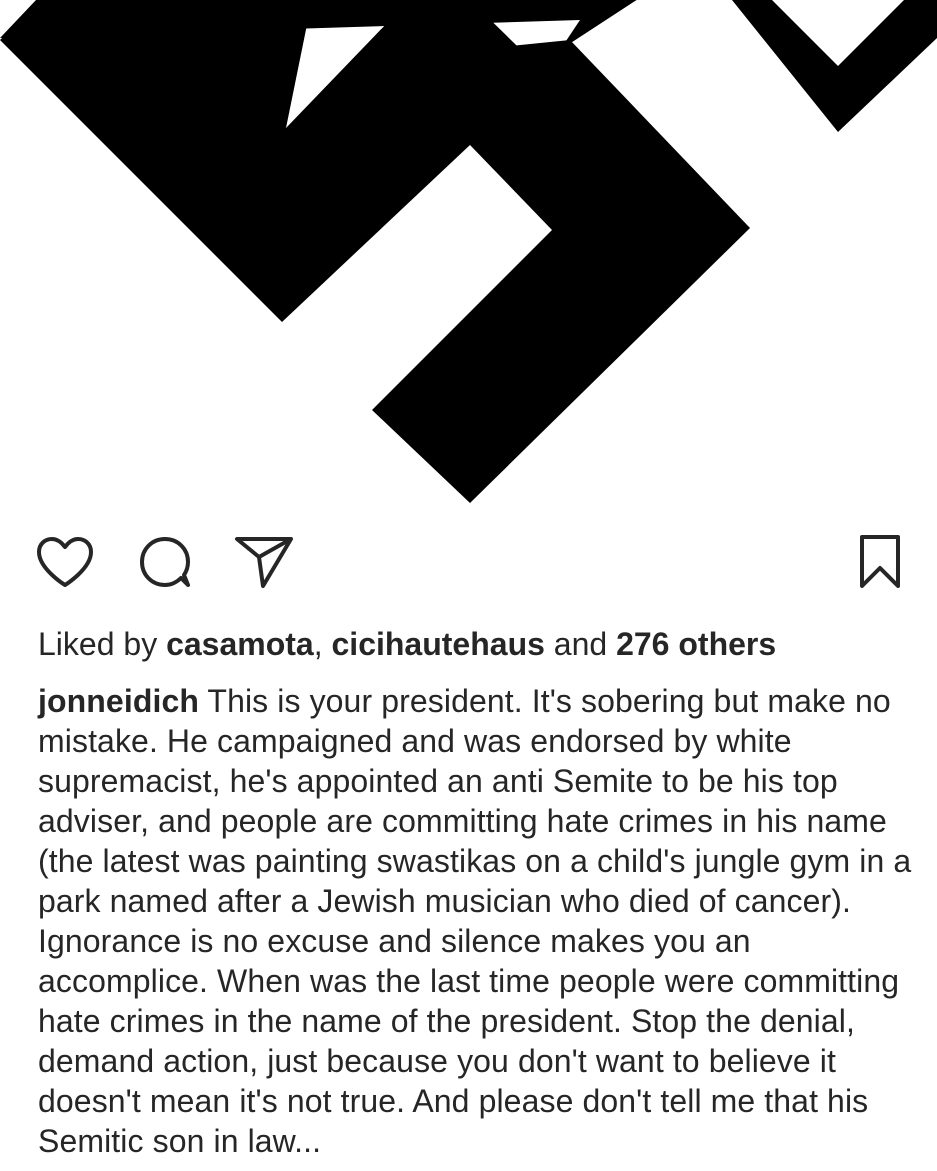  Describe the element at coordinates (240, 644) in the screenshot. I see `liker-username-1: casamota` at that location.